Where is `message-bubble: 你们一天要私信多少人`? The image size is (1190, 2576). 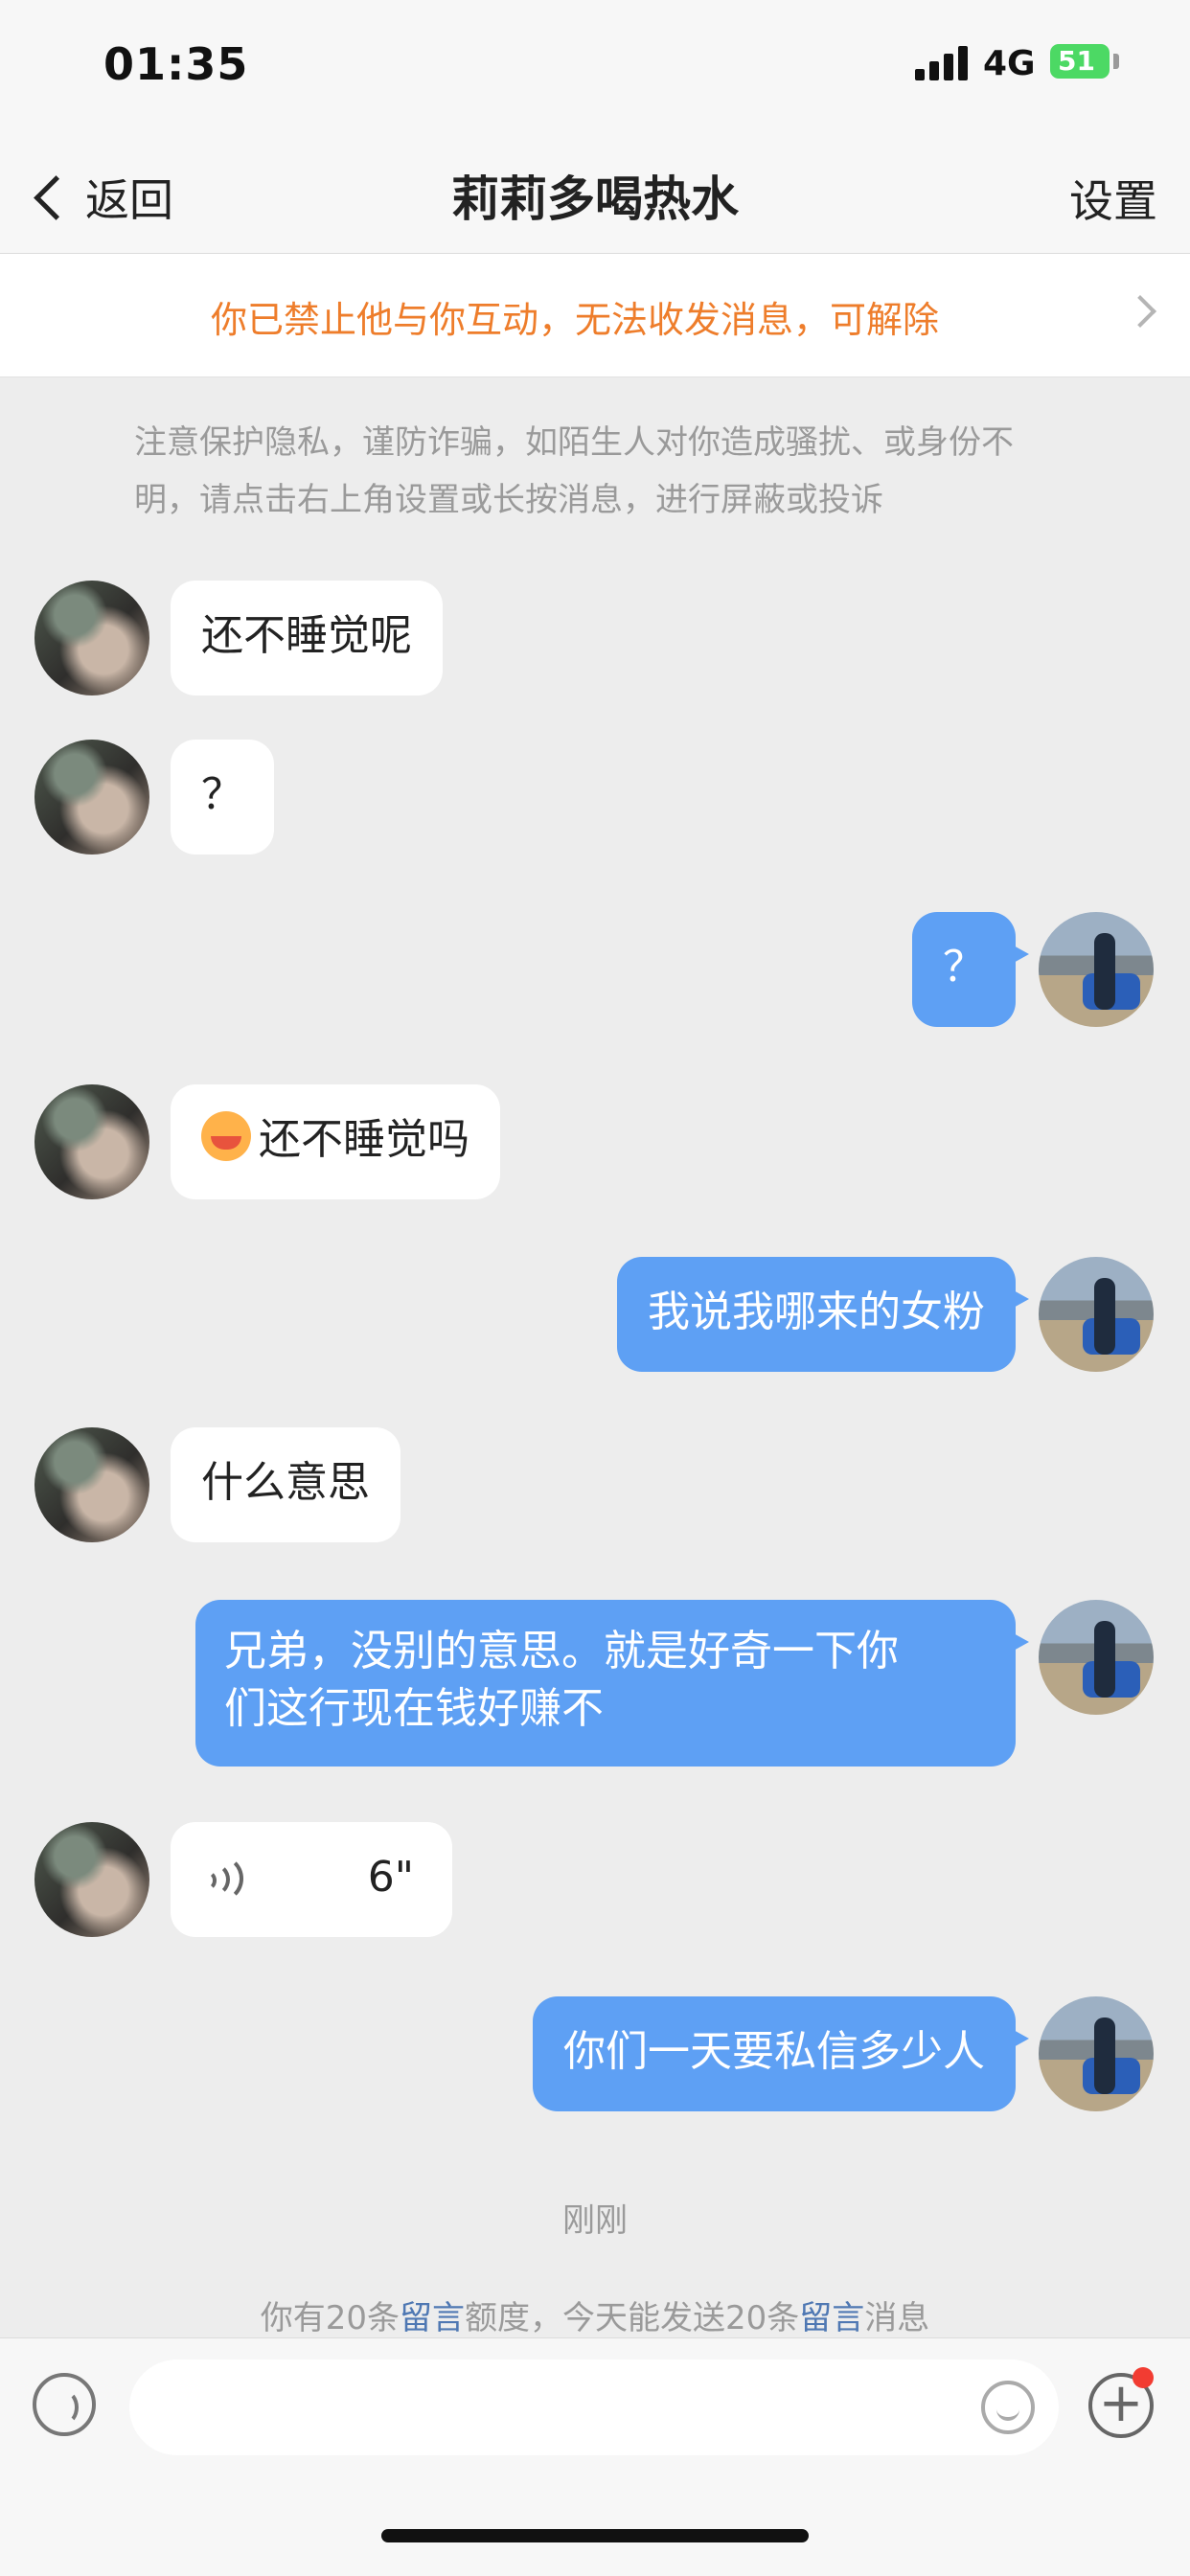 message-bubble: 你们一天要私信多少人 is located at coordinates (781, 2053).